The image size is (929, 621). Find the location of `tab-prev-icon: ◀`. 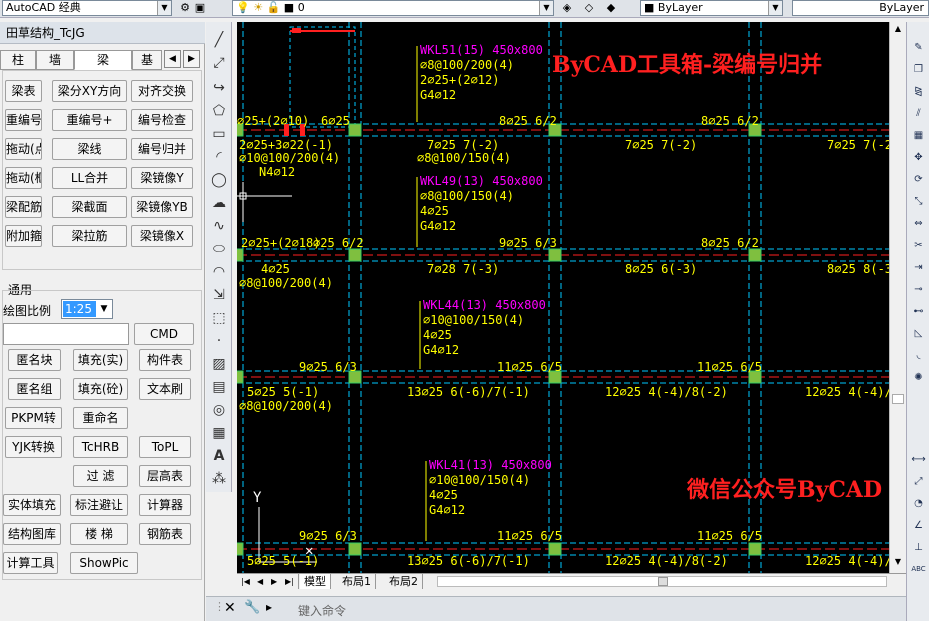

tab-prev-icon: ◀ is located at coordinates (172, 59).